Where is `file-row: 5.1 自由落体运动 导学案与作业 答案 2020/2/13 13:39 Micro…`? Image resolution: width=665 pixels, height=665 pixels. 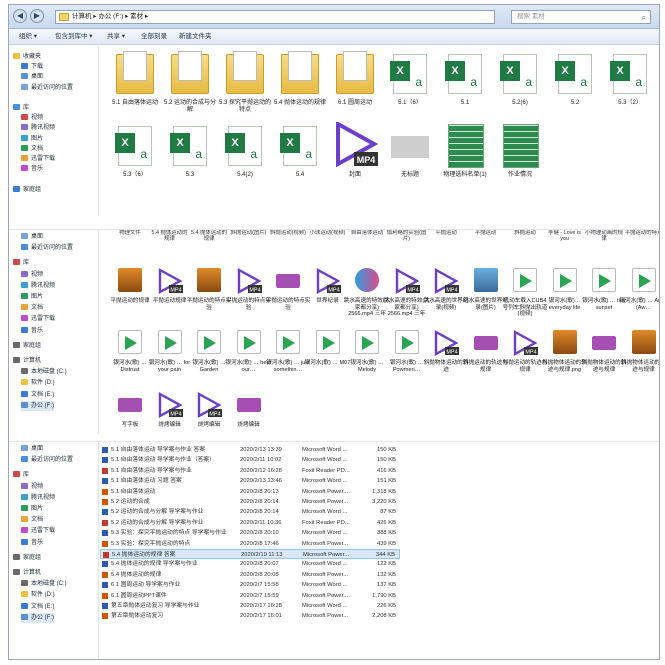
file-row: 5.1 自由落体运动 导学案与作业 答案 2020/2/13 13:39 Micro… is located at coordinates (250, 450).